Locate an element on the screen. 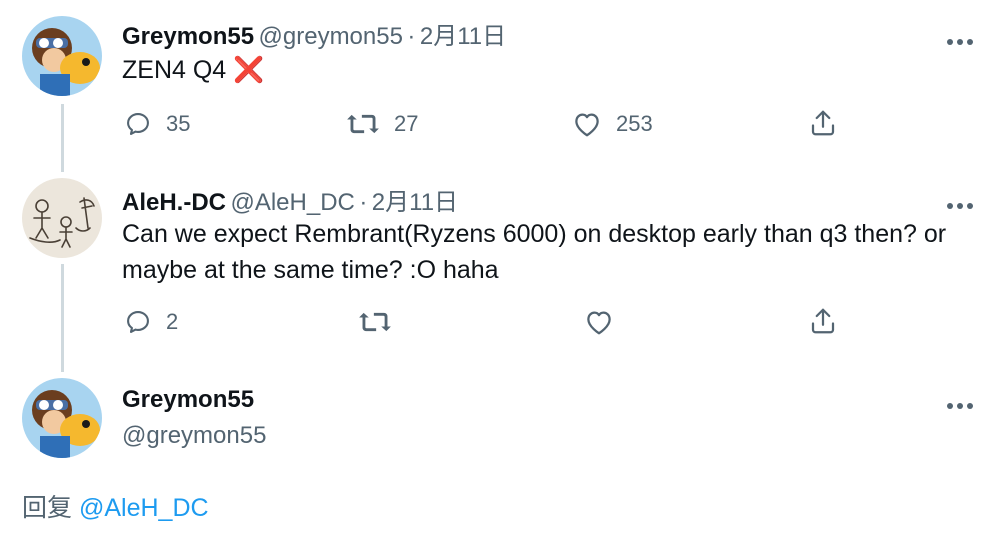 Image resolution: width=1000 pixels, height=549 pixels. retweet-button is located at coordinates (375, 322).